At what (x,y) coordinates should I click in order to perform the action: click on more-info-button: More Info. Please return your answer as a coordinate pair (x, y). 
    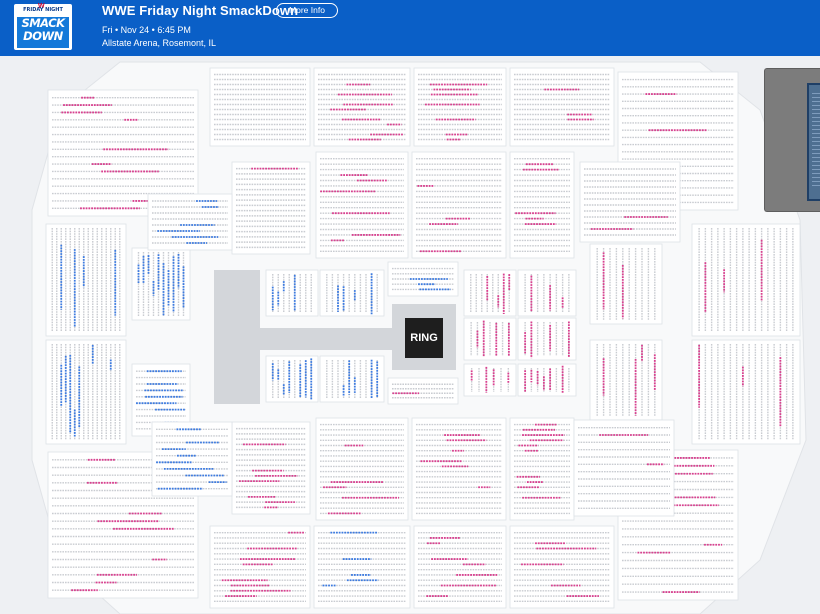
    Looking at the image, I should click on (307, 10).